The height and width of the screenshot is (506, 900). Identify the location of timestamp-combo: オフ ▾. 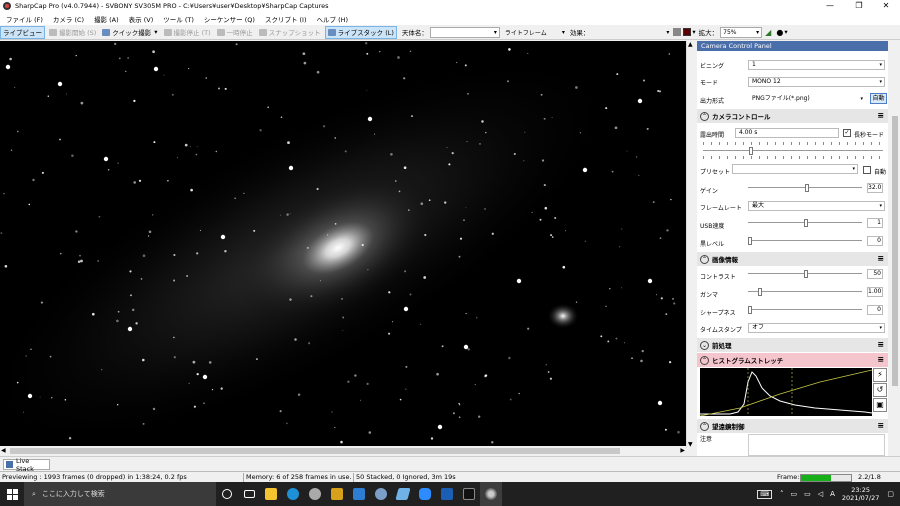
(816, 328).